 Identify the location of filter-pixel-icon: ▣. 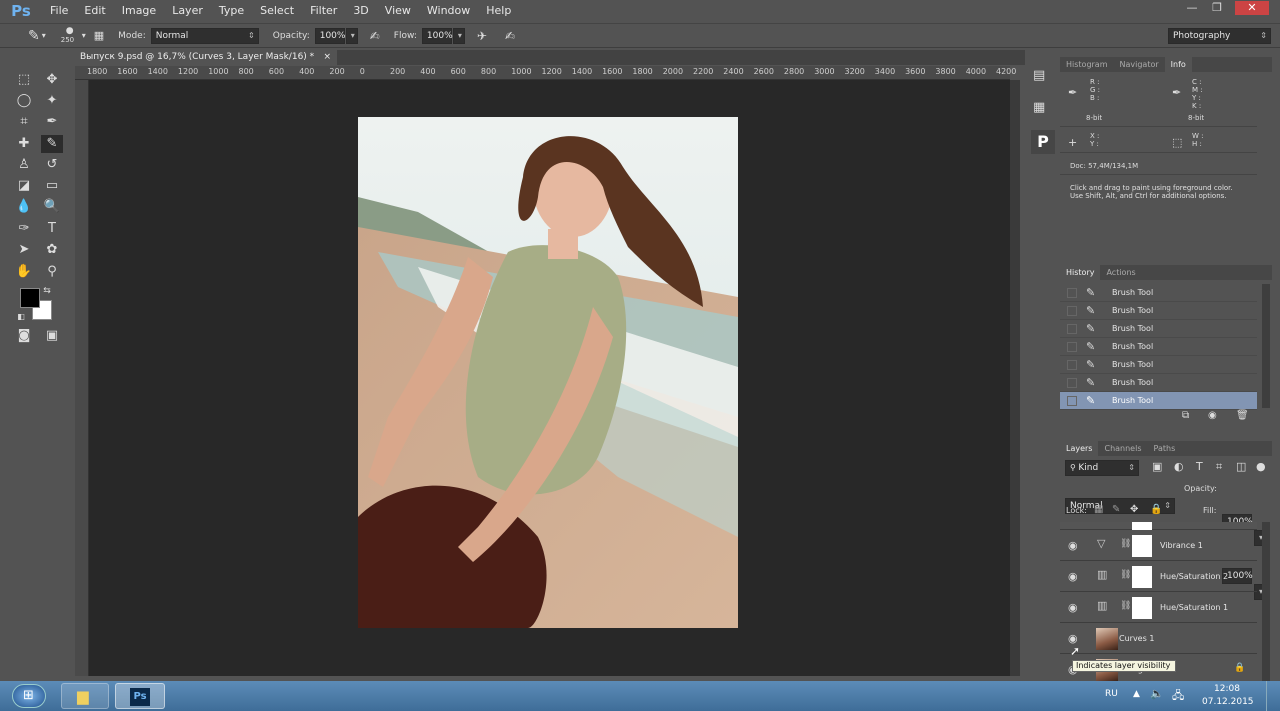
(1157, 466).